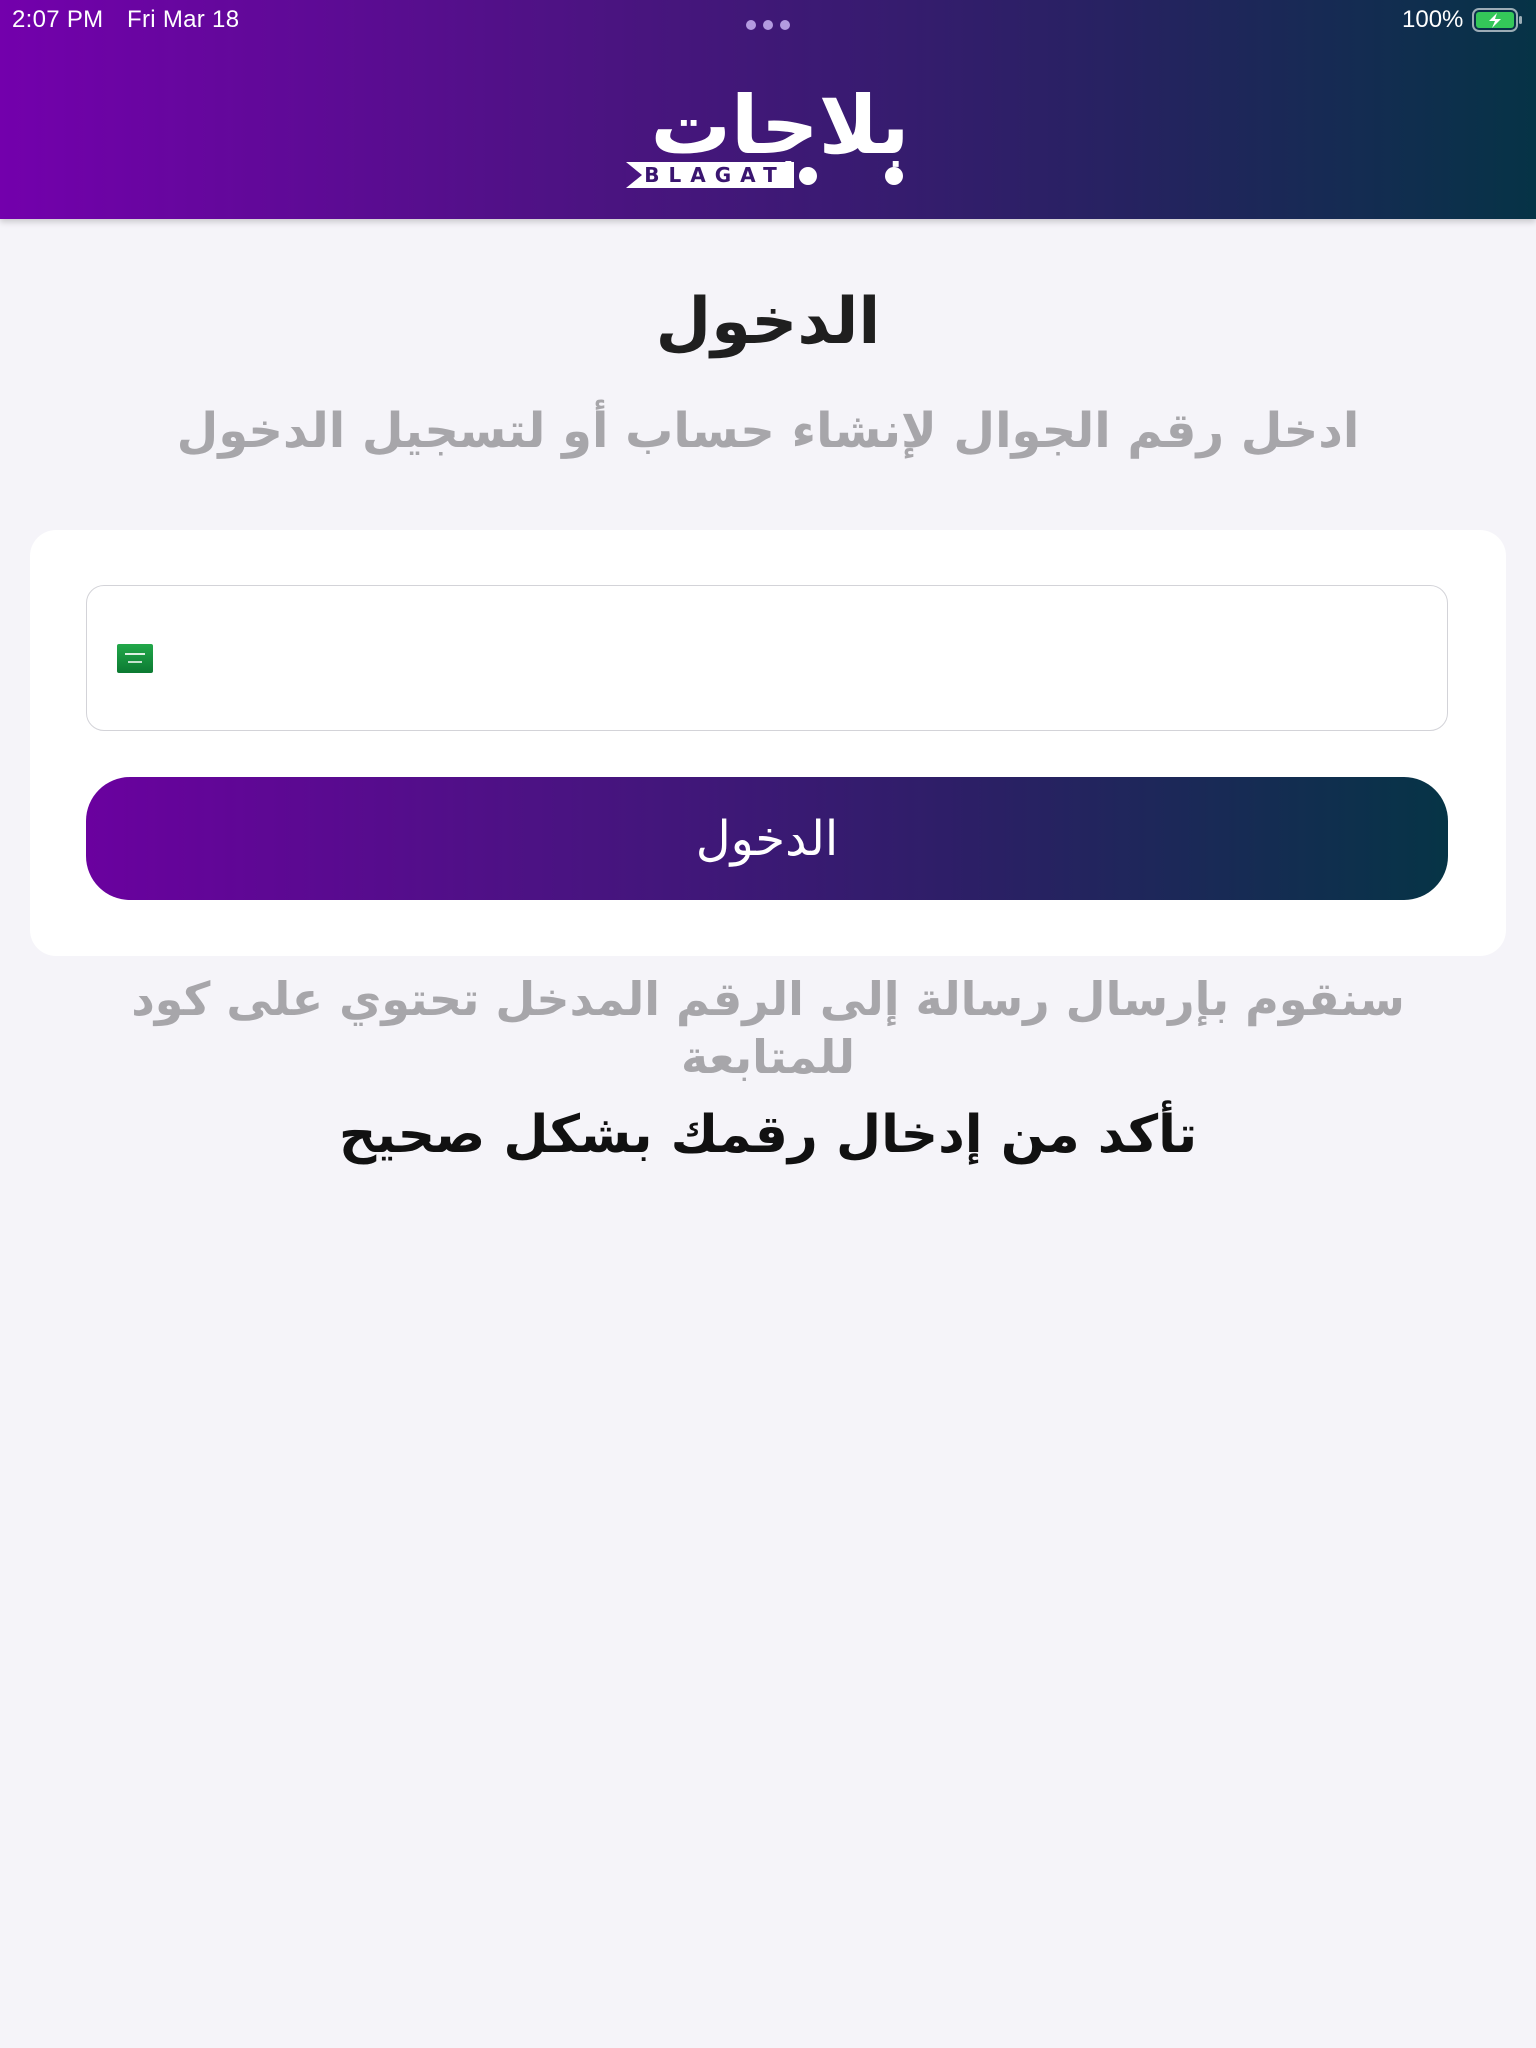 Image resolution: width=1536 pixels, height=2048 pixels. What do you see at coordinates (768, 25) in the screenshot?
I see `multitask-dots-icon` at bounding box center [768, 25].